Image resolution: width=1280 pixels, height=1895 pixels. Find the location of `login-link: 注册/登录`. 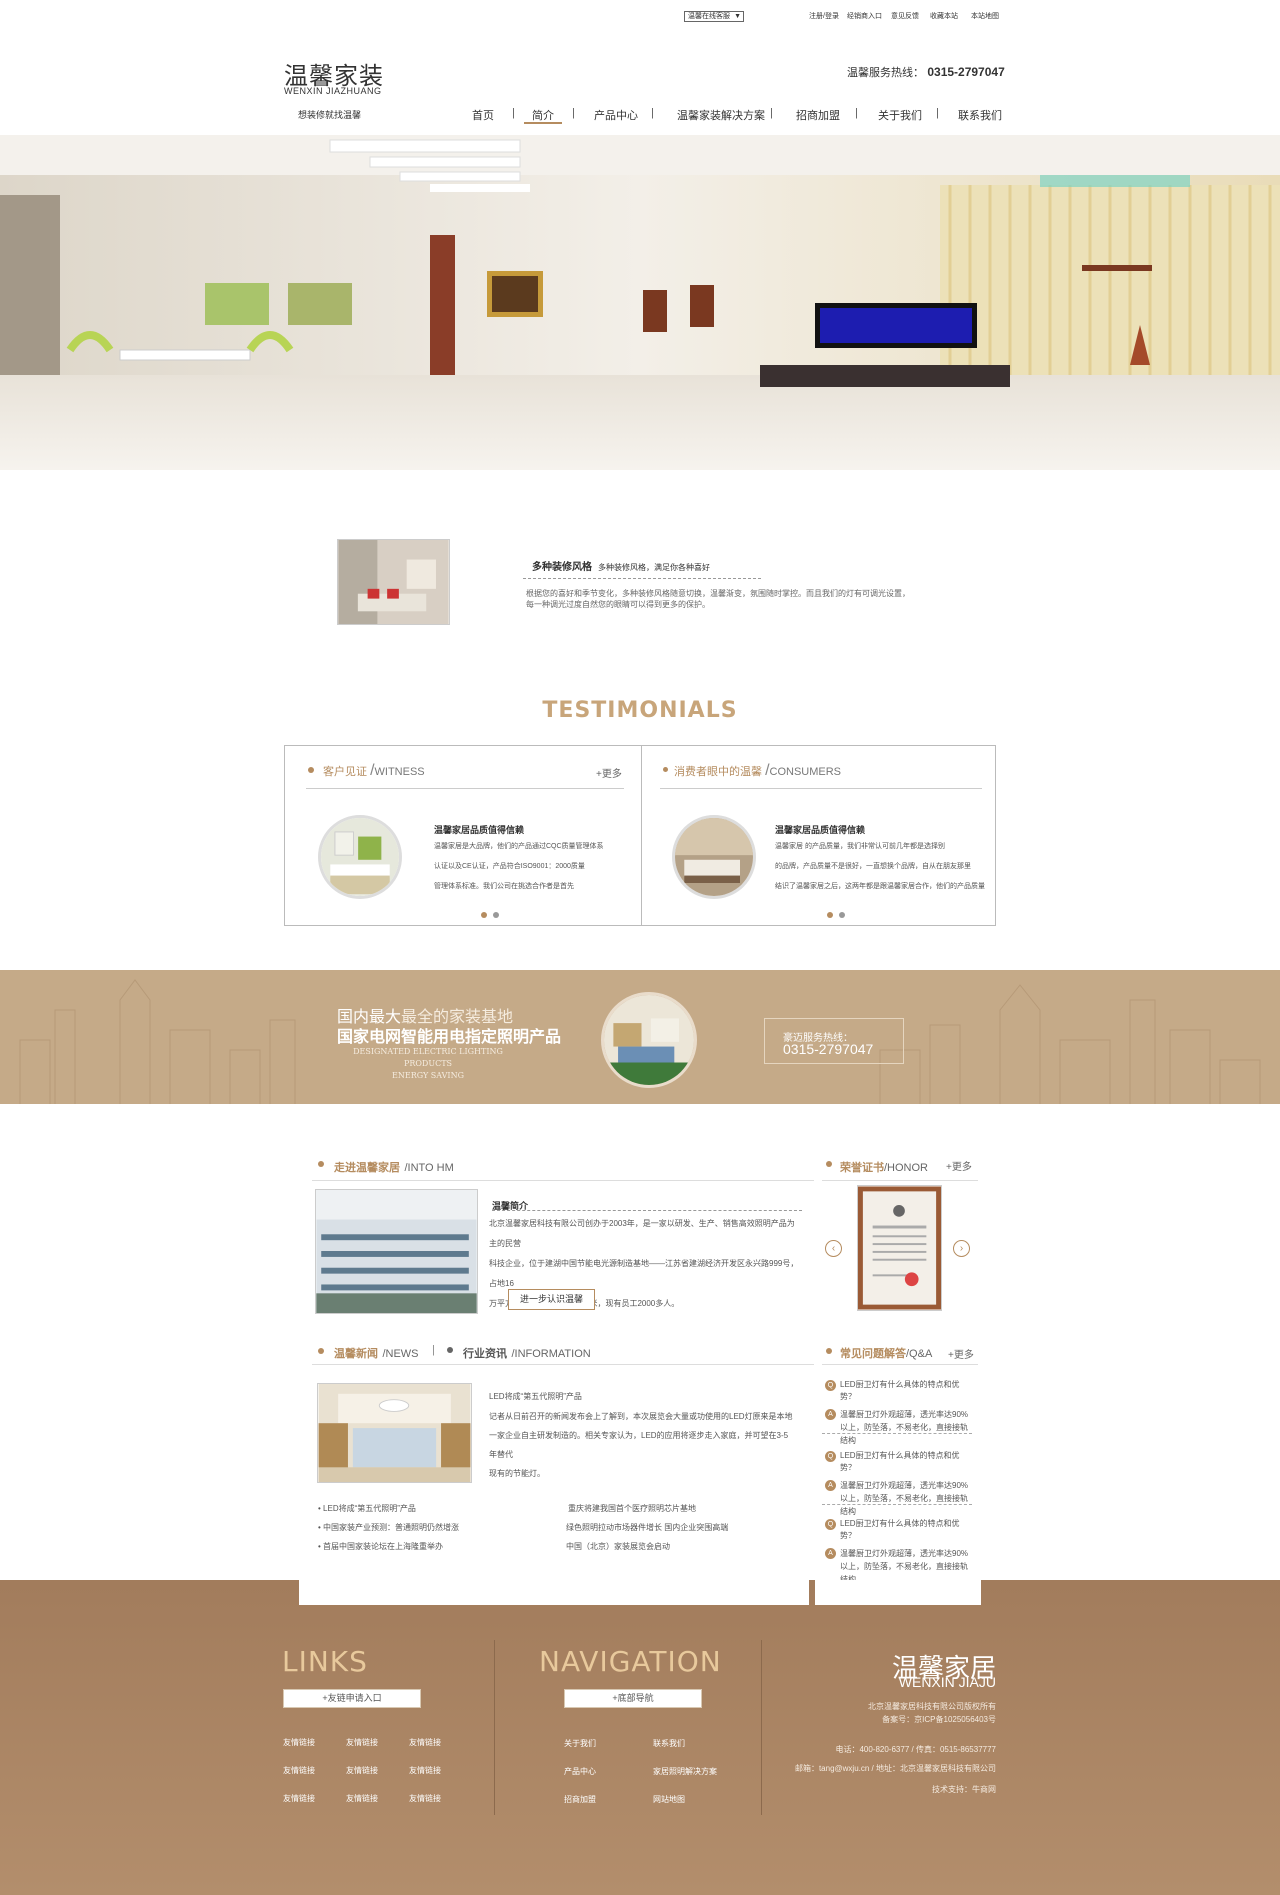

login-link: 注册/登录 is located at coordinates (824, 16).